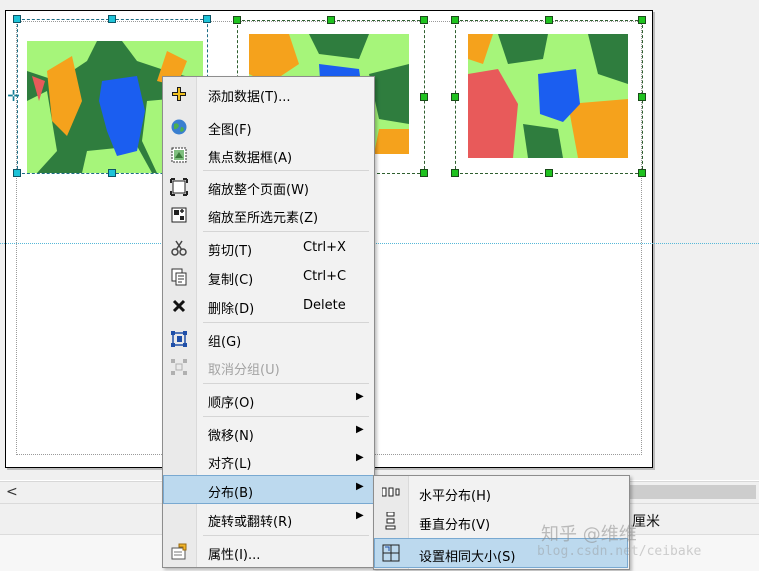 The width and height of the screenshot is (759, 571). I want to click on menu-item-focus-data-frame: 焦点数据框(A), so click(268, 154).